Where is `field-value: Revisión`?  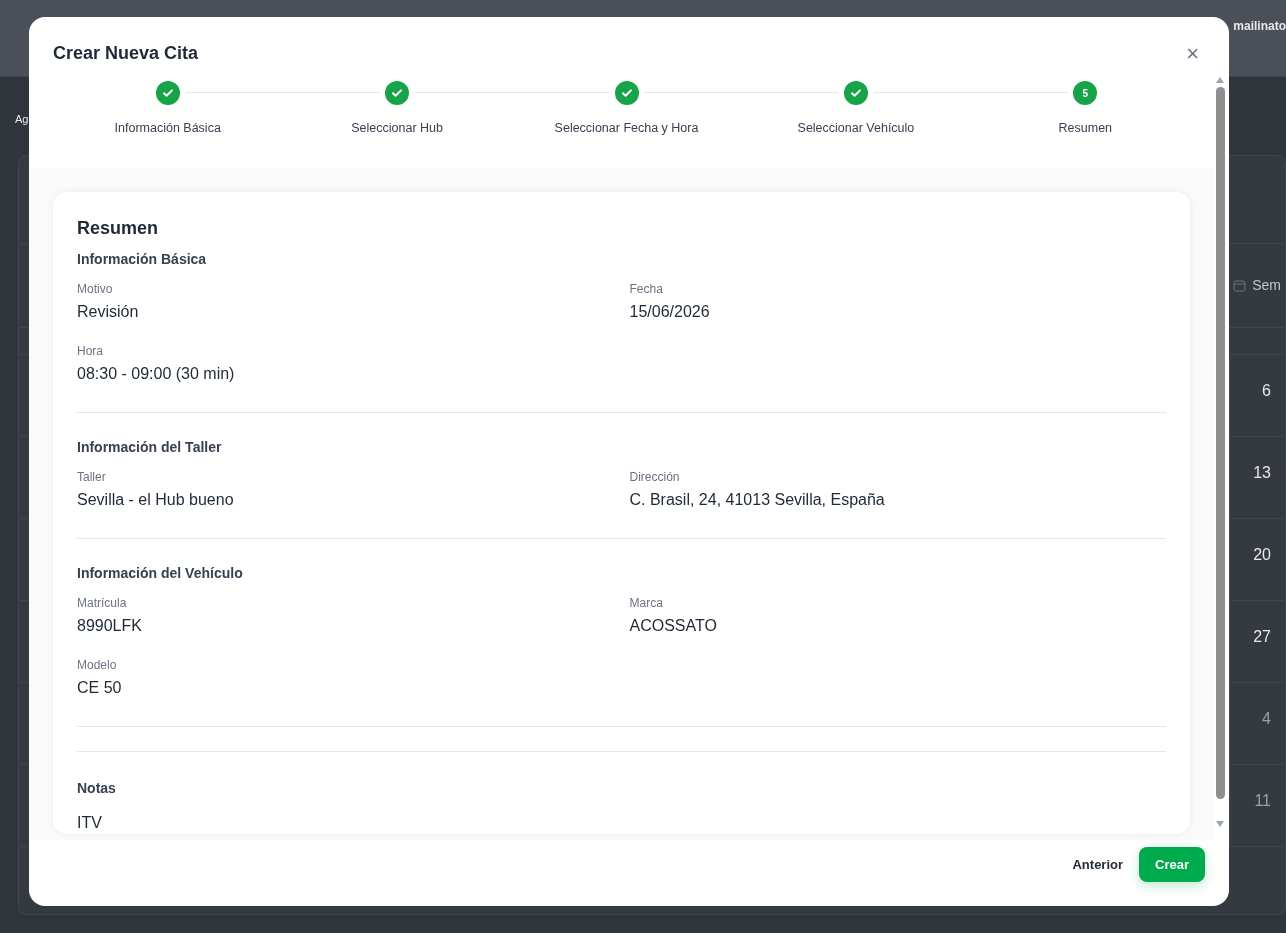 field-value: Revisión is located at coordinates (108, 312).